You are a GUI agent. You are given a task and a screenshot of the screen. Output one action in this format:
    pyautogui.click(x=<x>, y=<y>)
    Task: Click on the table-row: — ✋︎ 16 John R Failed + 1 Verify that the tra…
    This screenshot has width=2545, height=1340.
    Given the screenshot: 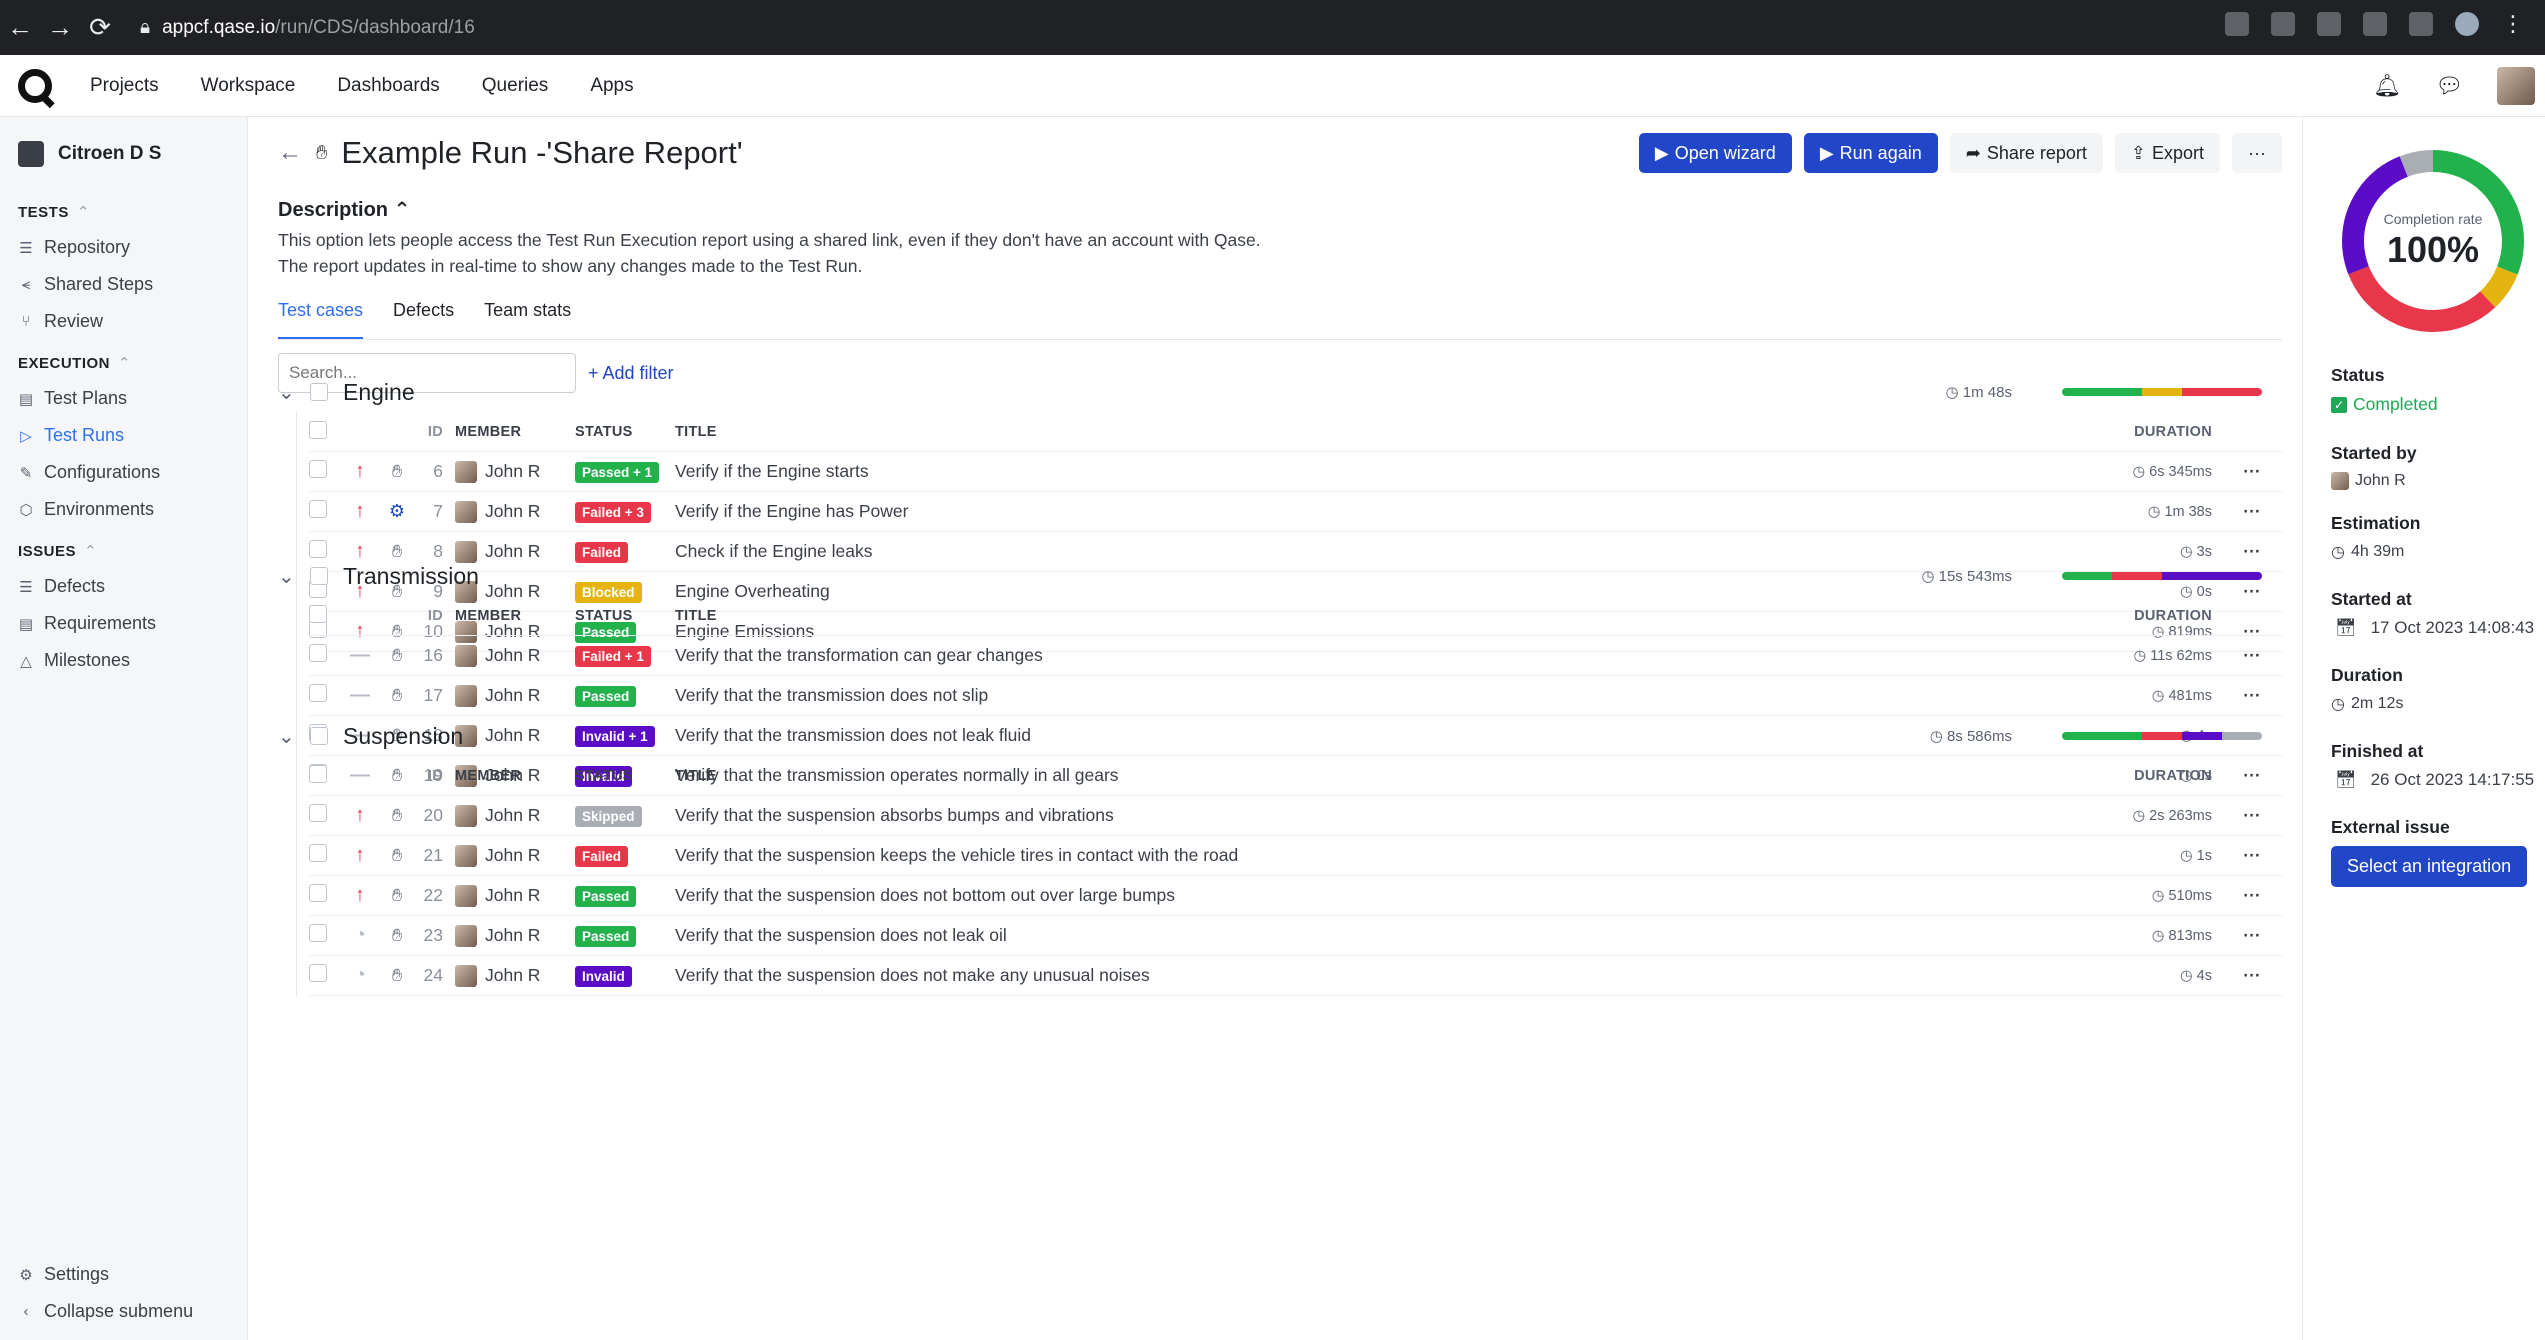 What is the action you would take?
    pyautogui.click(x=1295, y=656)
    